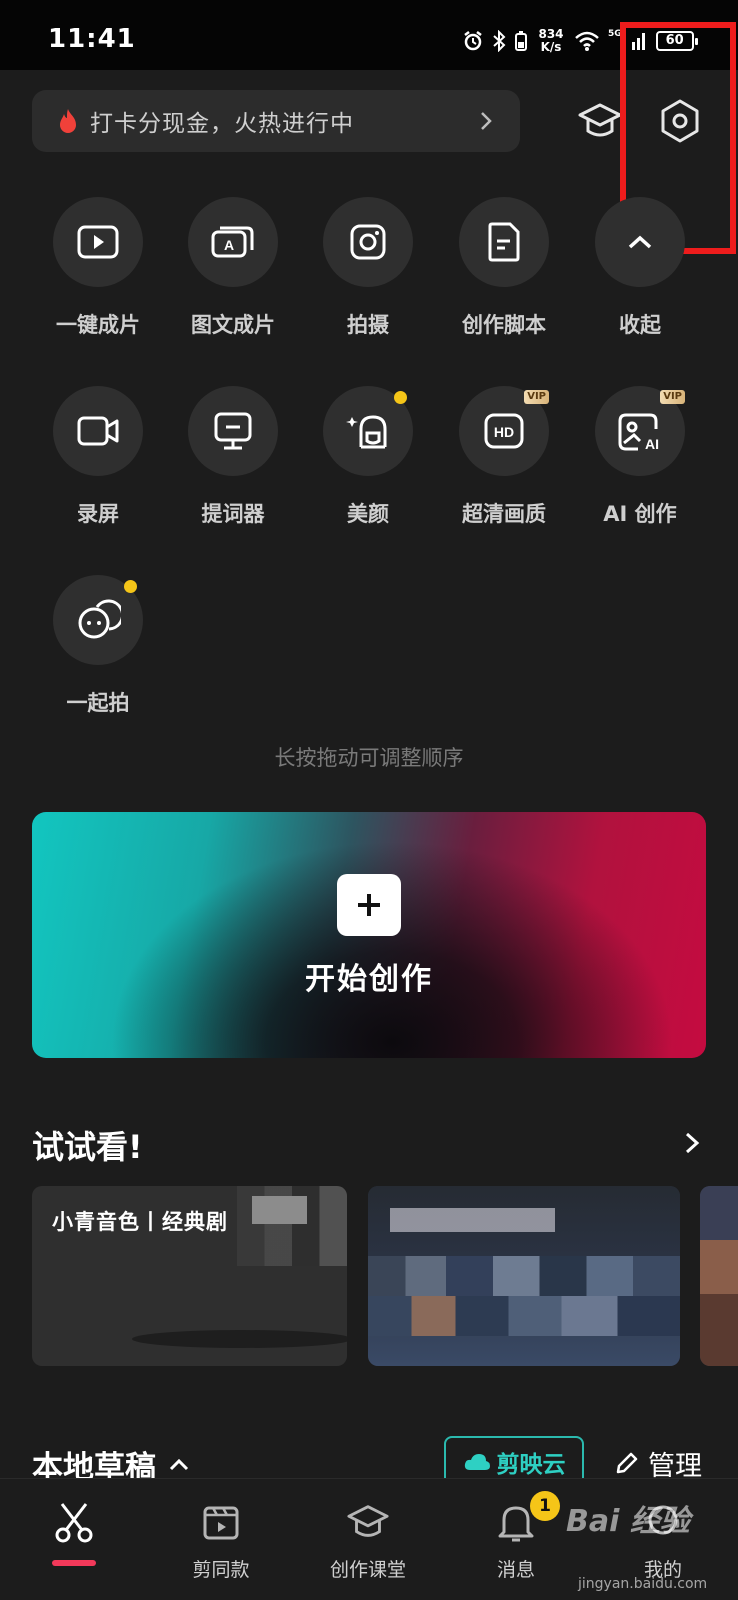 The height and width of the screenshot is (1600, 738). I want to click on tool-creative-script: 创作脚本, so click(504, 268).